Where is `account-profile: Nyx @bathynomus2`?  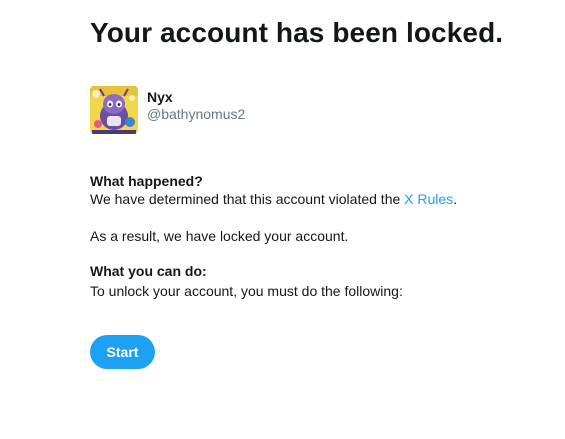 account-profile: Nyx @bathynomus2 is located at coordinates (167, 110).